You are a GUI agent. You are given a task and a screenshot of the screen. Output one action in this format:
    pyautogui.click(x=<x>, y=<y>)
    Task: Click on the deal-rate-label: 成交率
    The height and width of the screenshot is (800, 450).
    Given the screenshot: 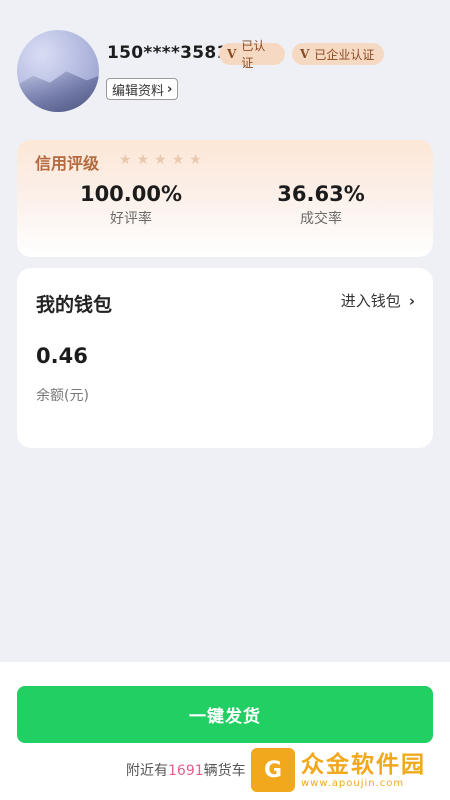 What is the action you would take?
    pyautogui.click(x=321, y=219)
    